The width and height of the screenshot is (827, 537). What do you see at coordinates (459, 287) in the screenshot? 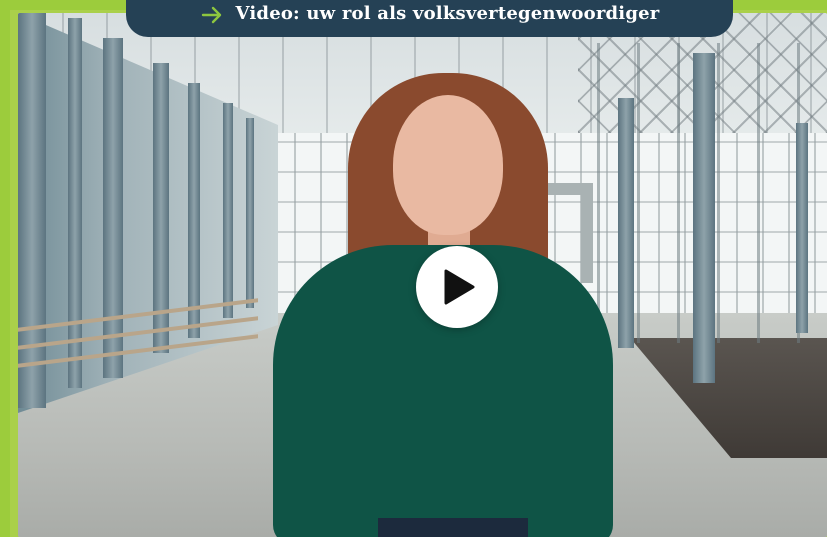
I see `play-icon` at bounding box center [459, 287].